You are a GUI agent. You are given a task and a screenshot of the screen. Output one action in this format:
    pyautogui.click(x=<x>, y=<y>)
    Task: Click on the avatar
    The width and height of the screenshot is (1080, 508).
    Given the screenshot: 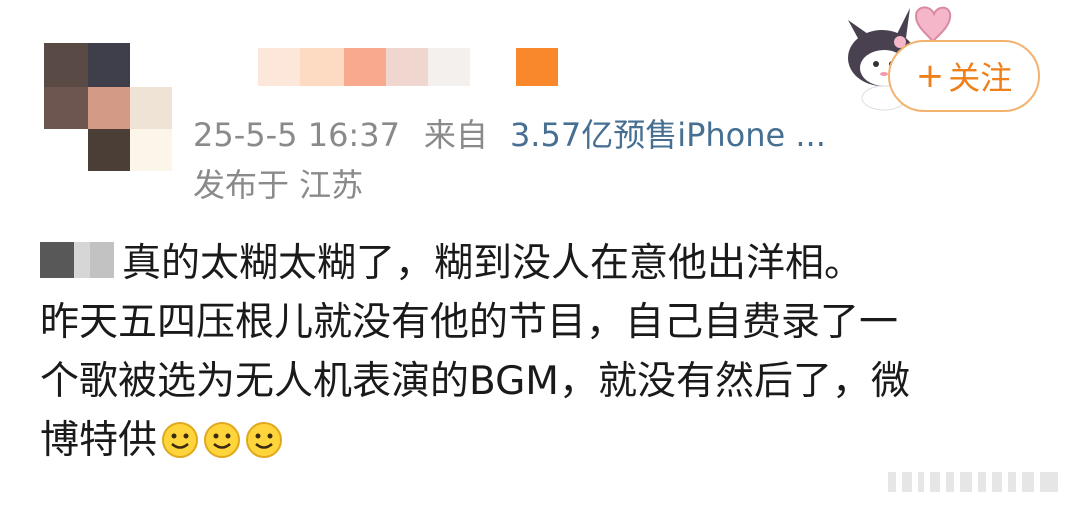 What is the action you would take?
    pyautogui.click(x=108, y=107)
    